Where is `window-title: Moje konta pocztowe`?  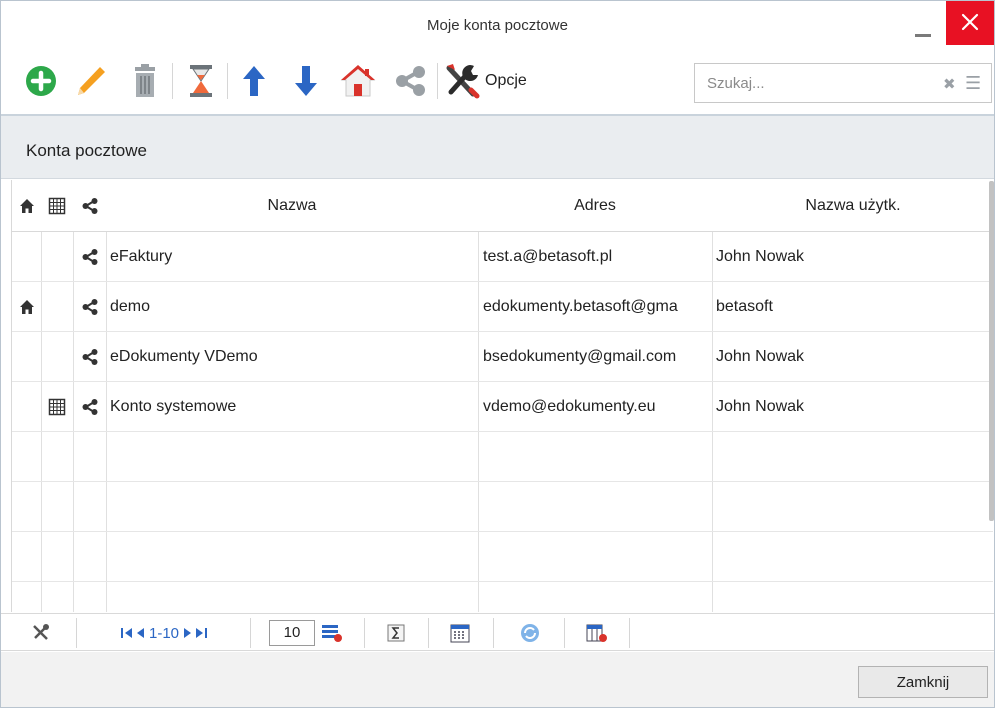
window-title: Moje konta pocztowe is located at coordinates (497, 25).